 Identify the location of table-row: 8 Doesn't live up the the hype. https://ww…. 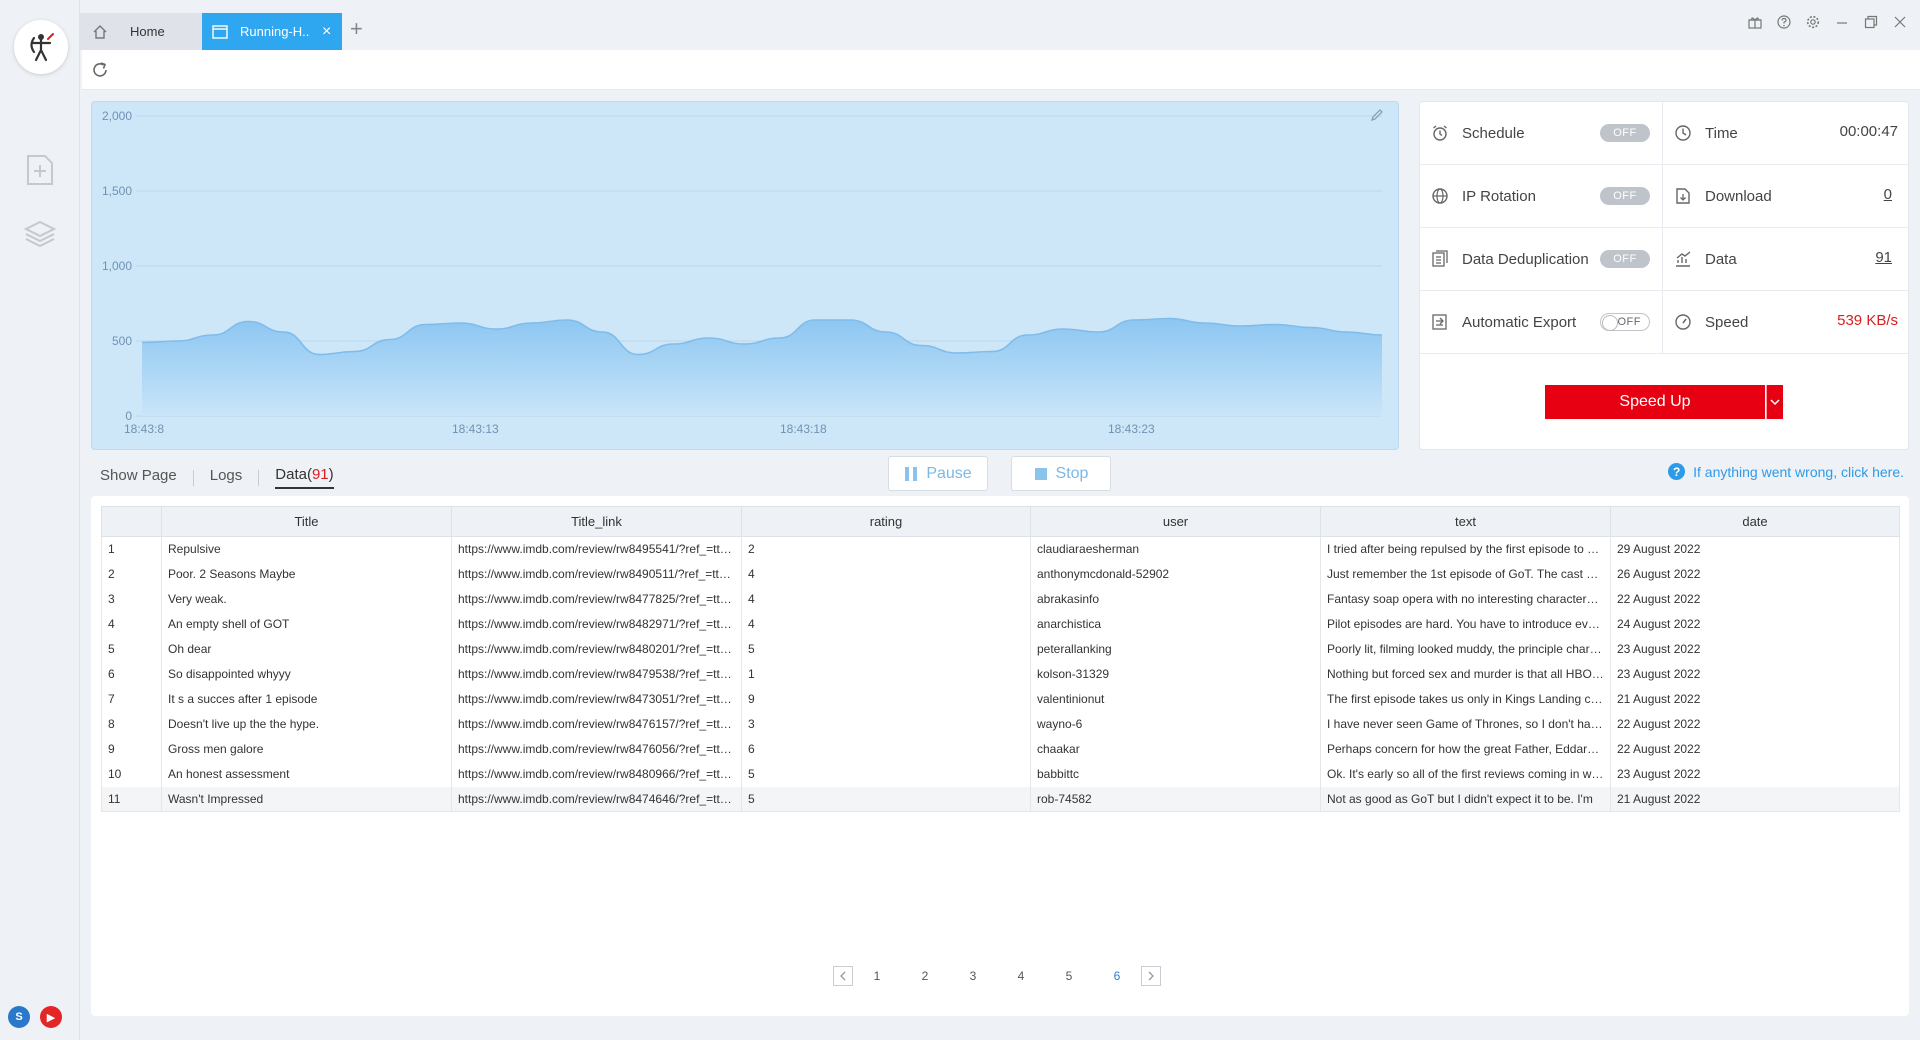
(1000, 724).